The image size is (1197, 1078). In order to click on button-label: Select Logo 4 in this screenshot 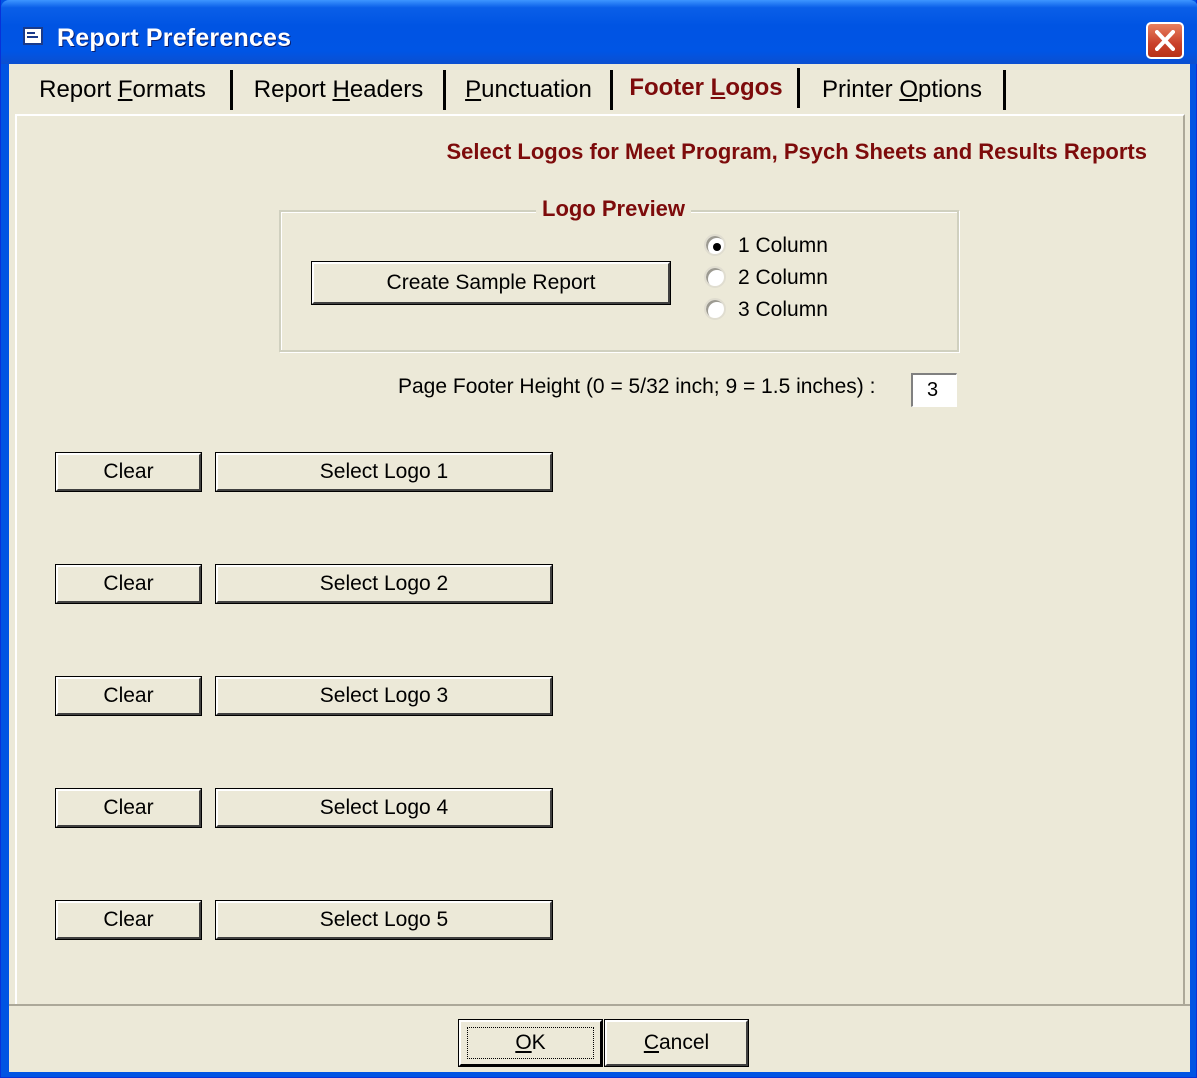, I will do `click(384, 807)`.